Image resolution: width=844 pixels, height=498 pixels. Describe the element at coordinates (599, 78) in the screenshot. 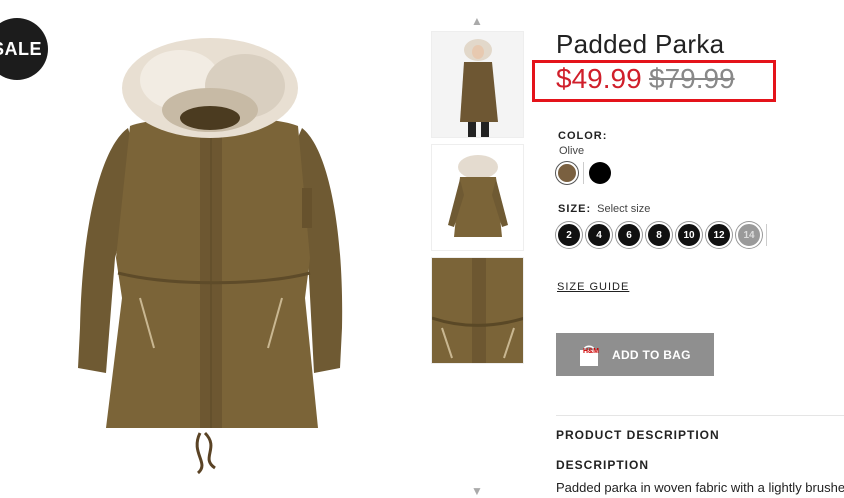

I see `sale-price: $49.99` at that location.